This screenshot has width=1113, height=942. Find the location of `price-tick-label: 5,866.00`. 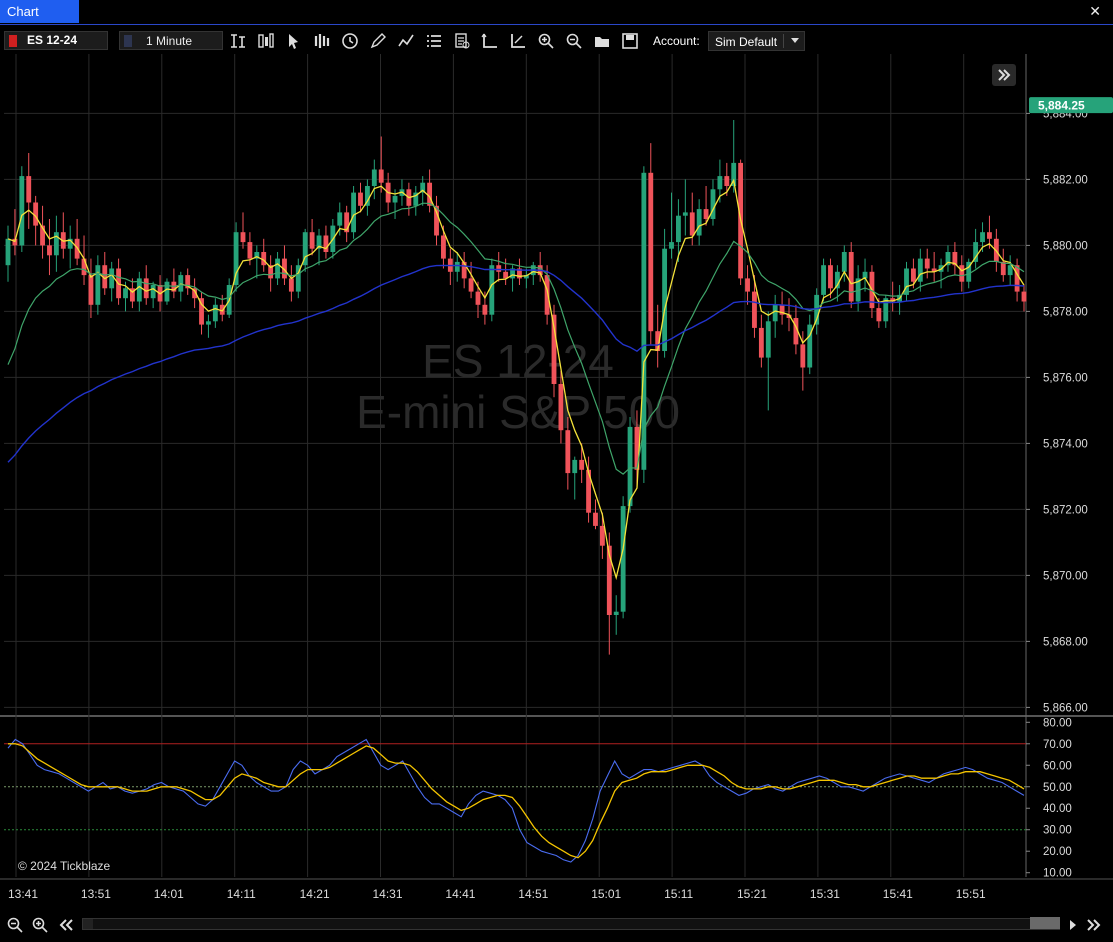

price-tick-label: 5,866.00 is located at coordinates (1065, 708).